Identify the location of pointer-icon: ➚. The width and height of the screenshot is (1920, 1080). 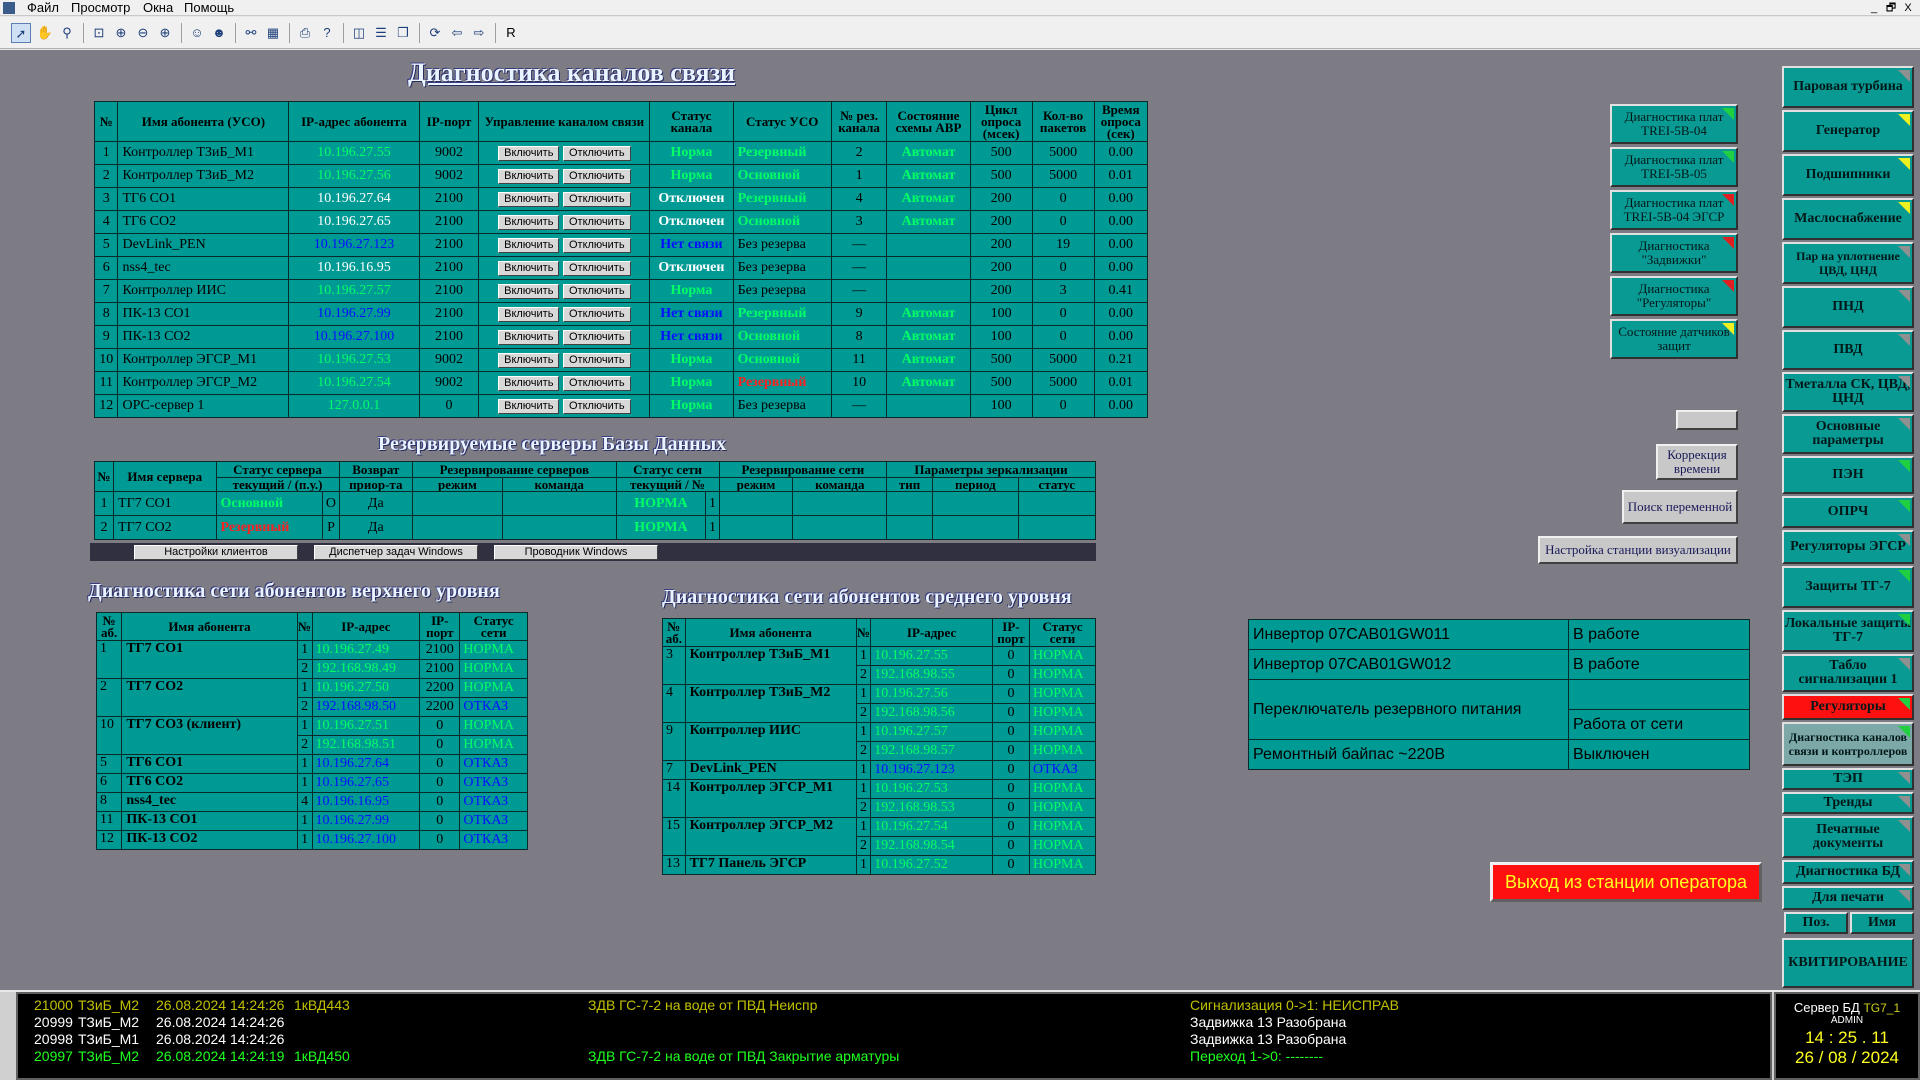
(21, 33).